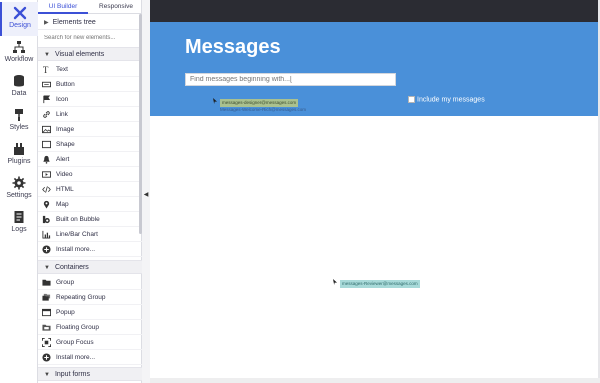 This screenshot has width=600, height=383. Describe the element at coordinates (90, 159) in the screenshot. I see `element-item-alert: Alert` at that location.